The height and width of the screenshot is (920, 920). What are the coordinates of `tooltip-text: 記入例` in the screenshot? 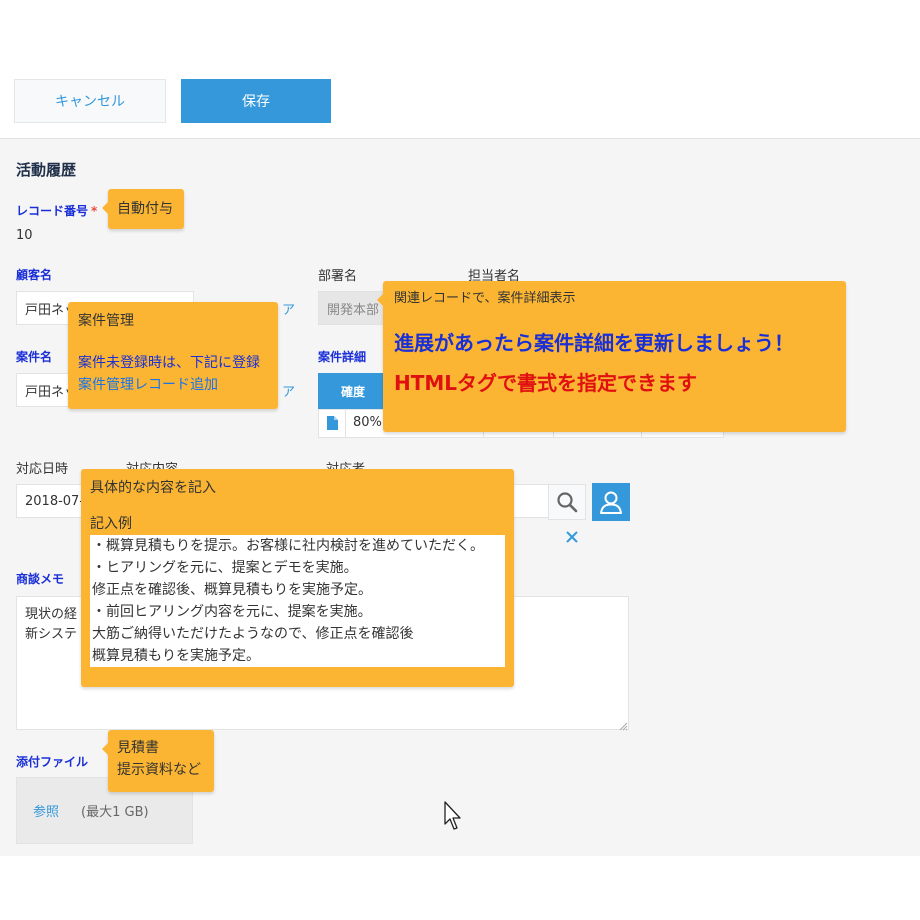 It's located at (297, 524).